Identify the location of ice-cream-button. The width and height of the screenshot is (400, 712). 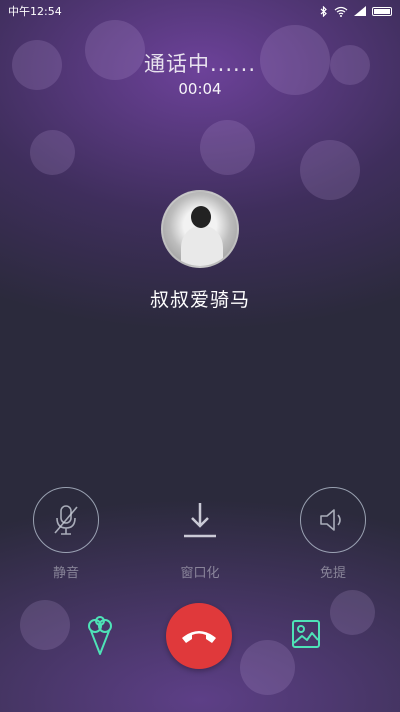
(100, 636).